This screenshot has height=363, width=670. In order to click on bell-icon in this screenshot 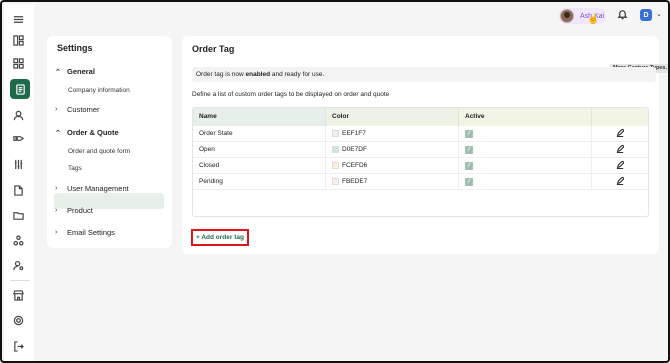, I will do `click(623, 15)`.